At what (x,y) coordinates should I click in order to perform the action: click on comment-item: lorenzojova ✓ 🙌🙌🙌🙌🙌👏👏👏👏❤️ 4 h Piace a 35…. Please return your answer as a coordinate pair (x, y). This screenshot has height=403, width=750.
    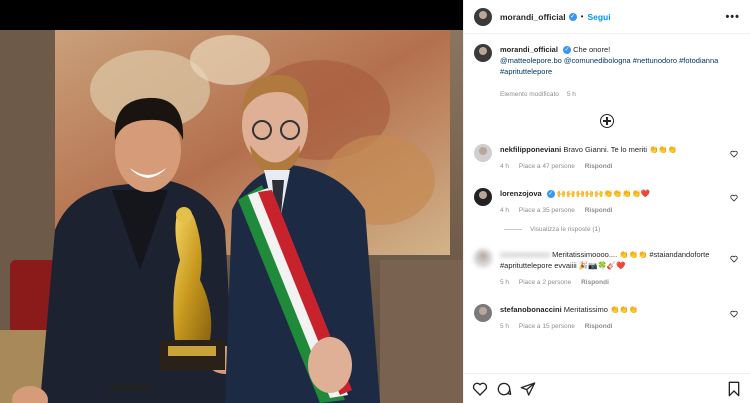
    Looking at the image, I should click on (607, 202).